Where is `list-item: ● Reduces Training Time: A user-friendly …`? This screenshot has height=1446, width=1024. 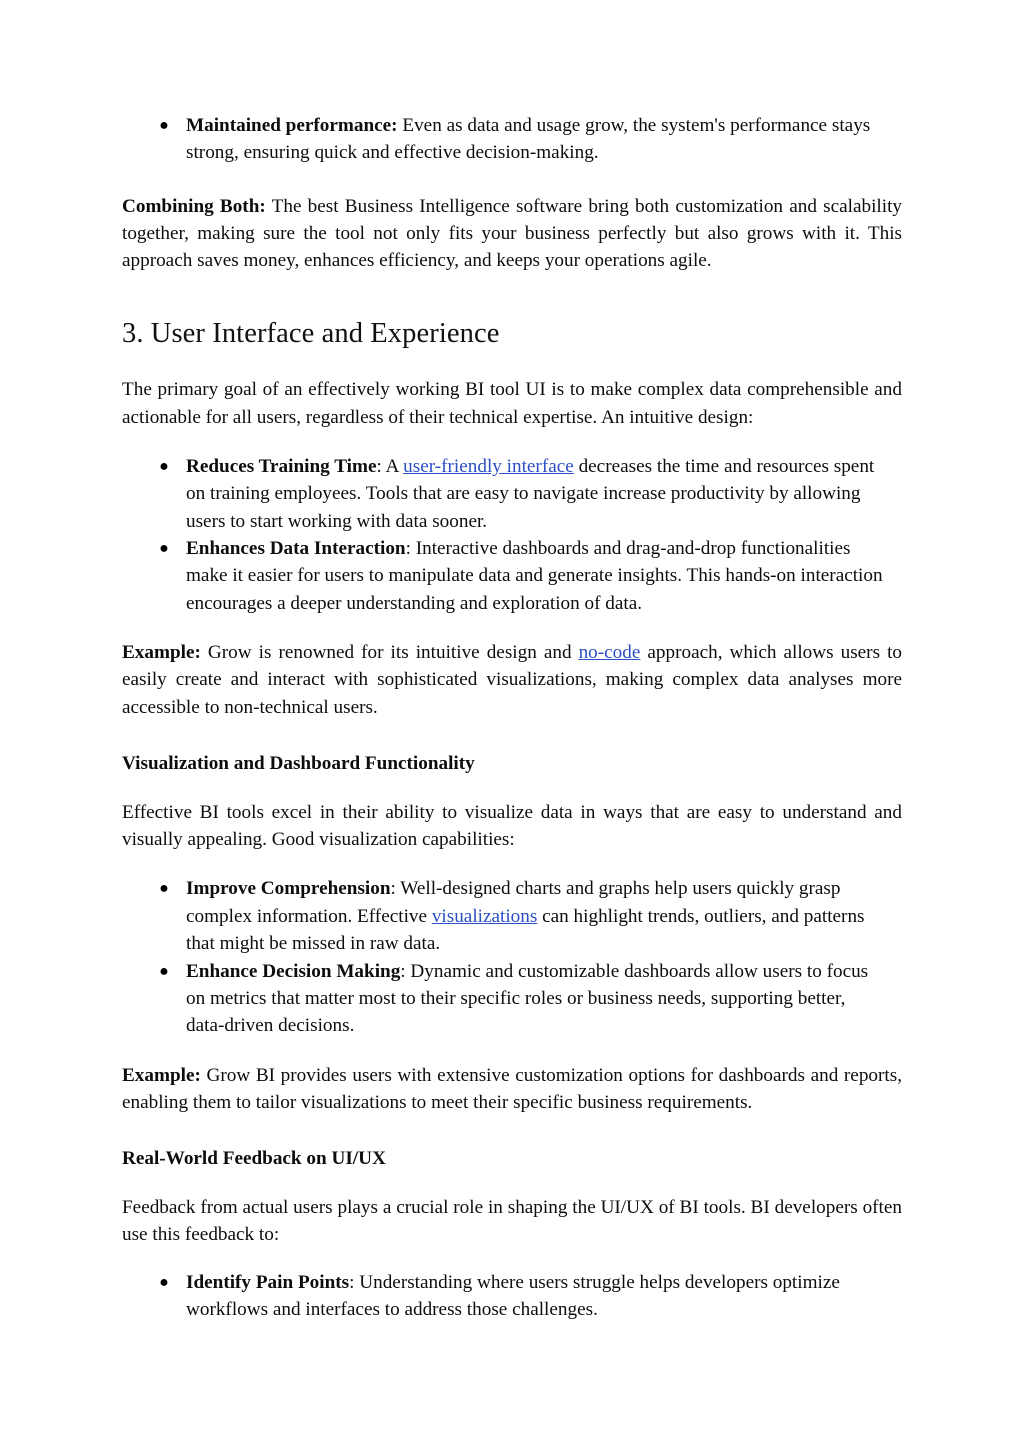
list-item: ● Reduces Training Time: A user-friendly … is located at coordinates (503, 494).